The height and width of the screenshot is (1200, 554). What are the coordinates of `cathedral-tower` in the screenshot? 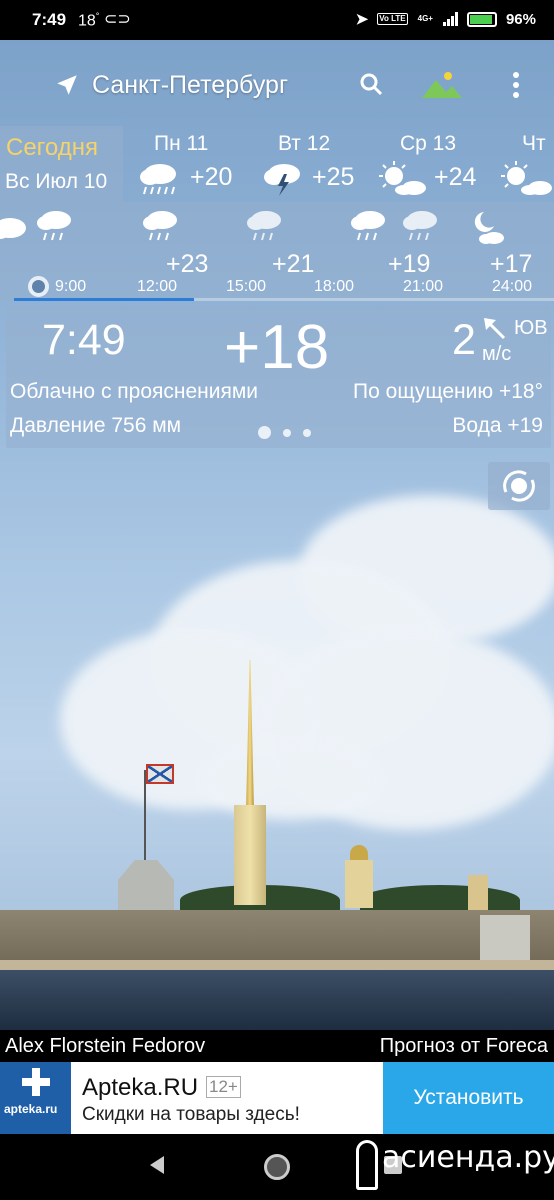 It's located at (250, 855).